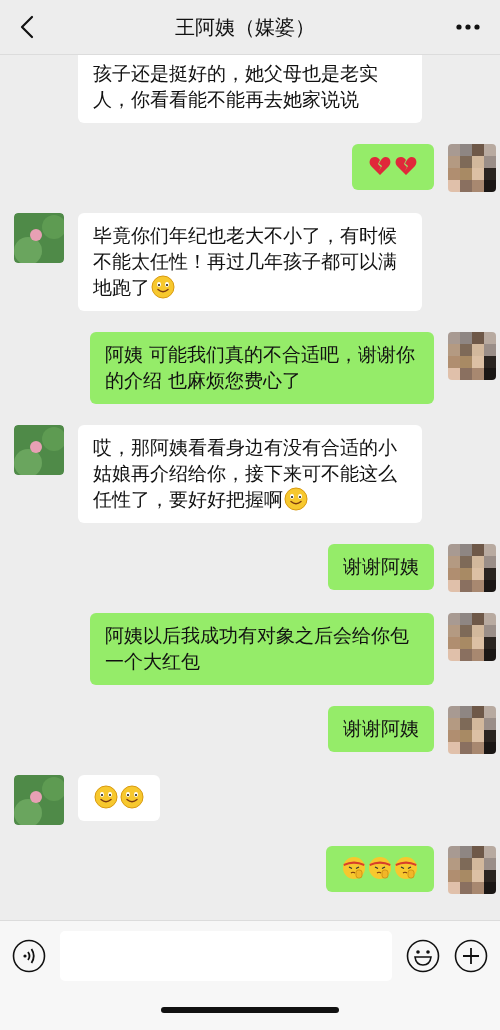  Describe the element at coordinates (257, 648) in the screenshot. I see `message-text: 阿姨以后我成功有对象之后会给你包一个大红包` at that location.